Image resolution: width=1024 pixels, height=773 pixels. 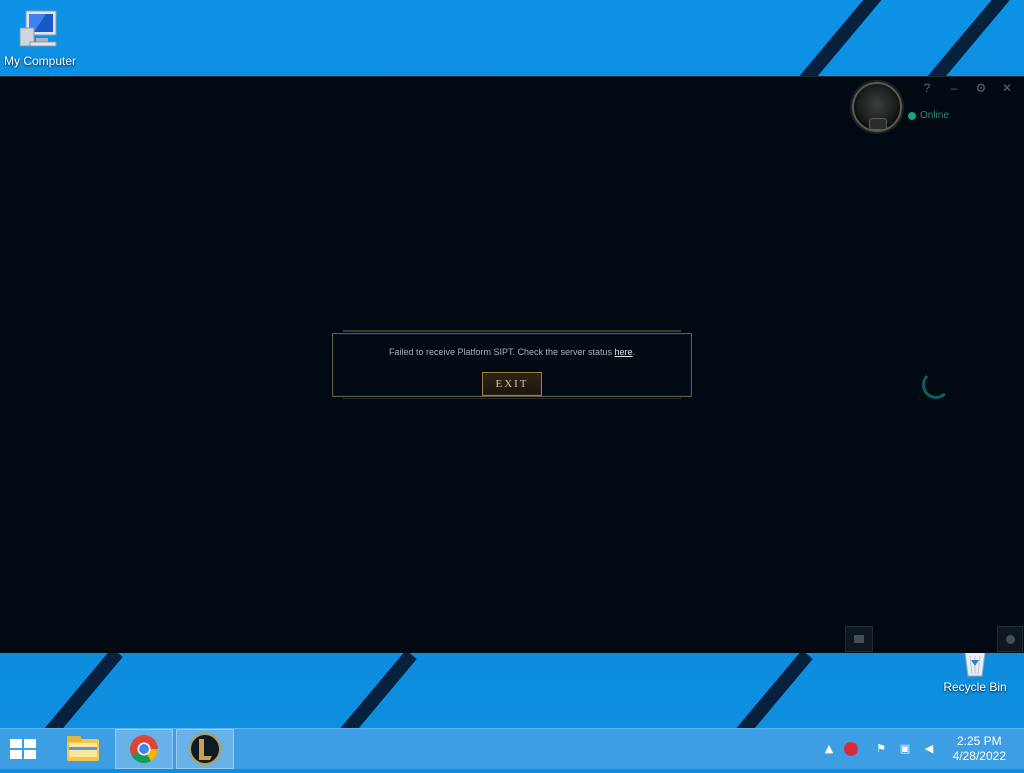 I want to click on chrome-icon, so click(x=144, y=749).